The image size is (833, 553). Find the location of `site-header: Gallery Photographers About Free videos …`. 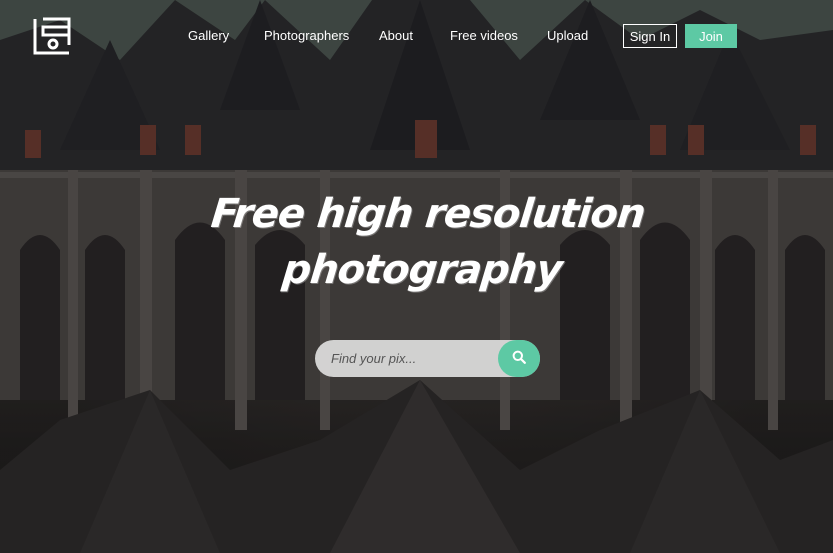

site-header: Gallery Photographers About Free videos … is located at coordinates (416, 36).